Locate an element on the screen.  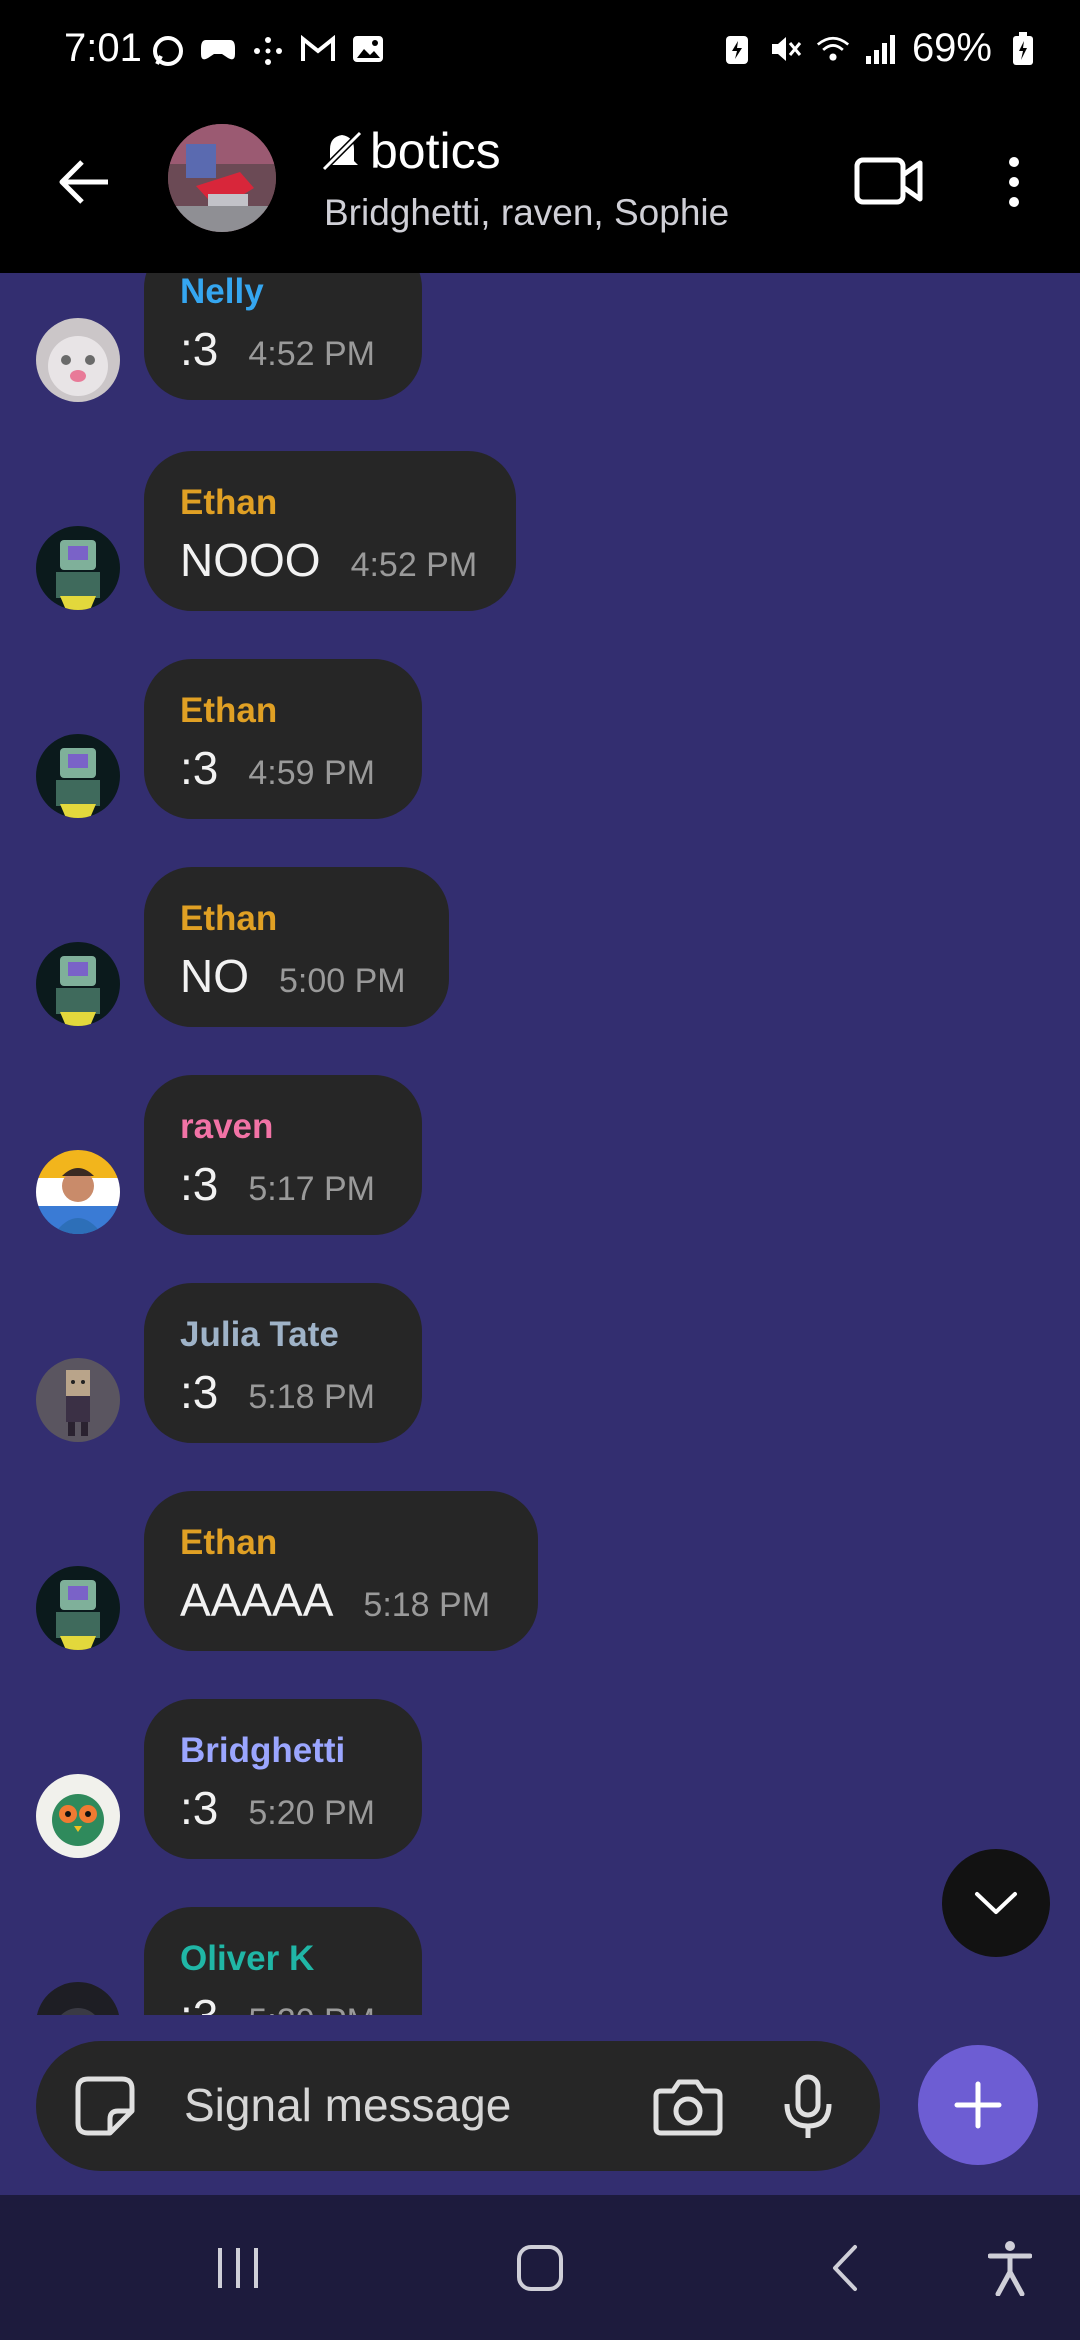
recent-apps-button is located at coordinates (238, 2268).